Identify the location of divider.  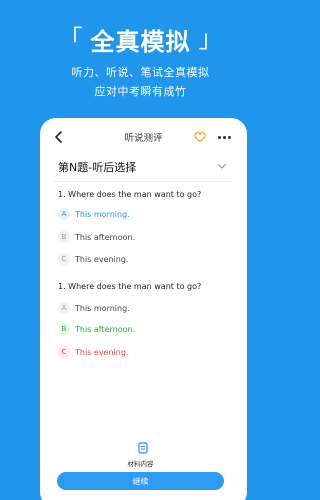
(143, 181).